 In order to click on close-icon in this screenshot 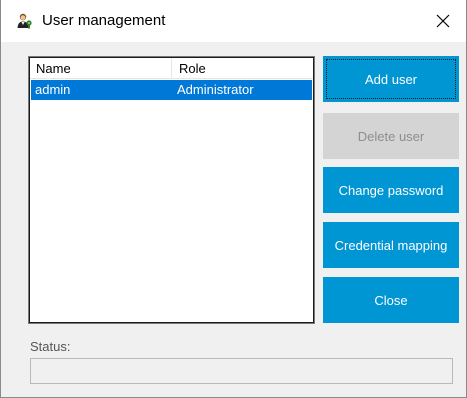, I will do `click(443, 21)`.